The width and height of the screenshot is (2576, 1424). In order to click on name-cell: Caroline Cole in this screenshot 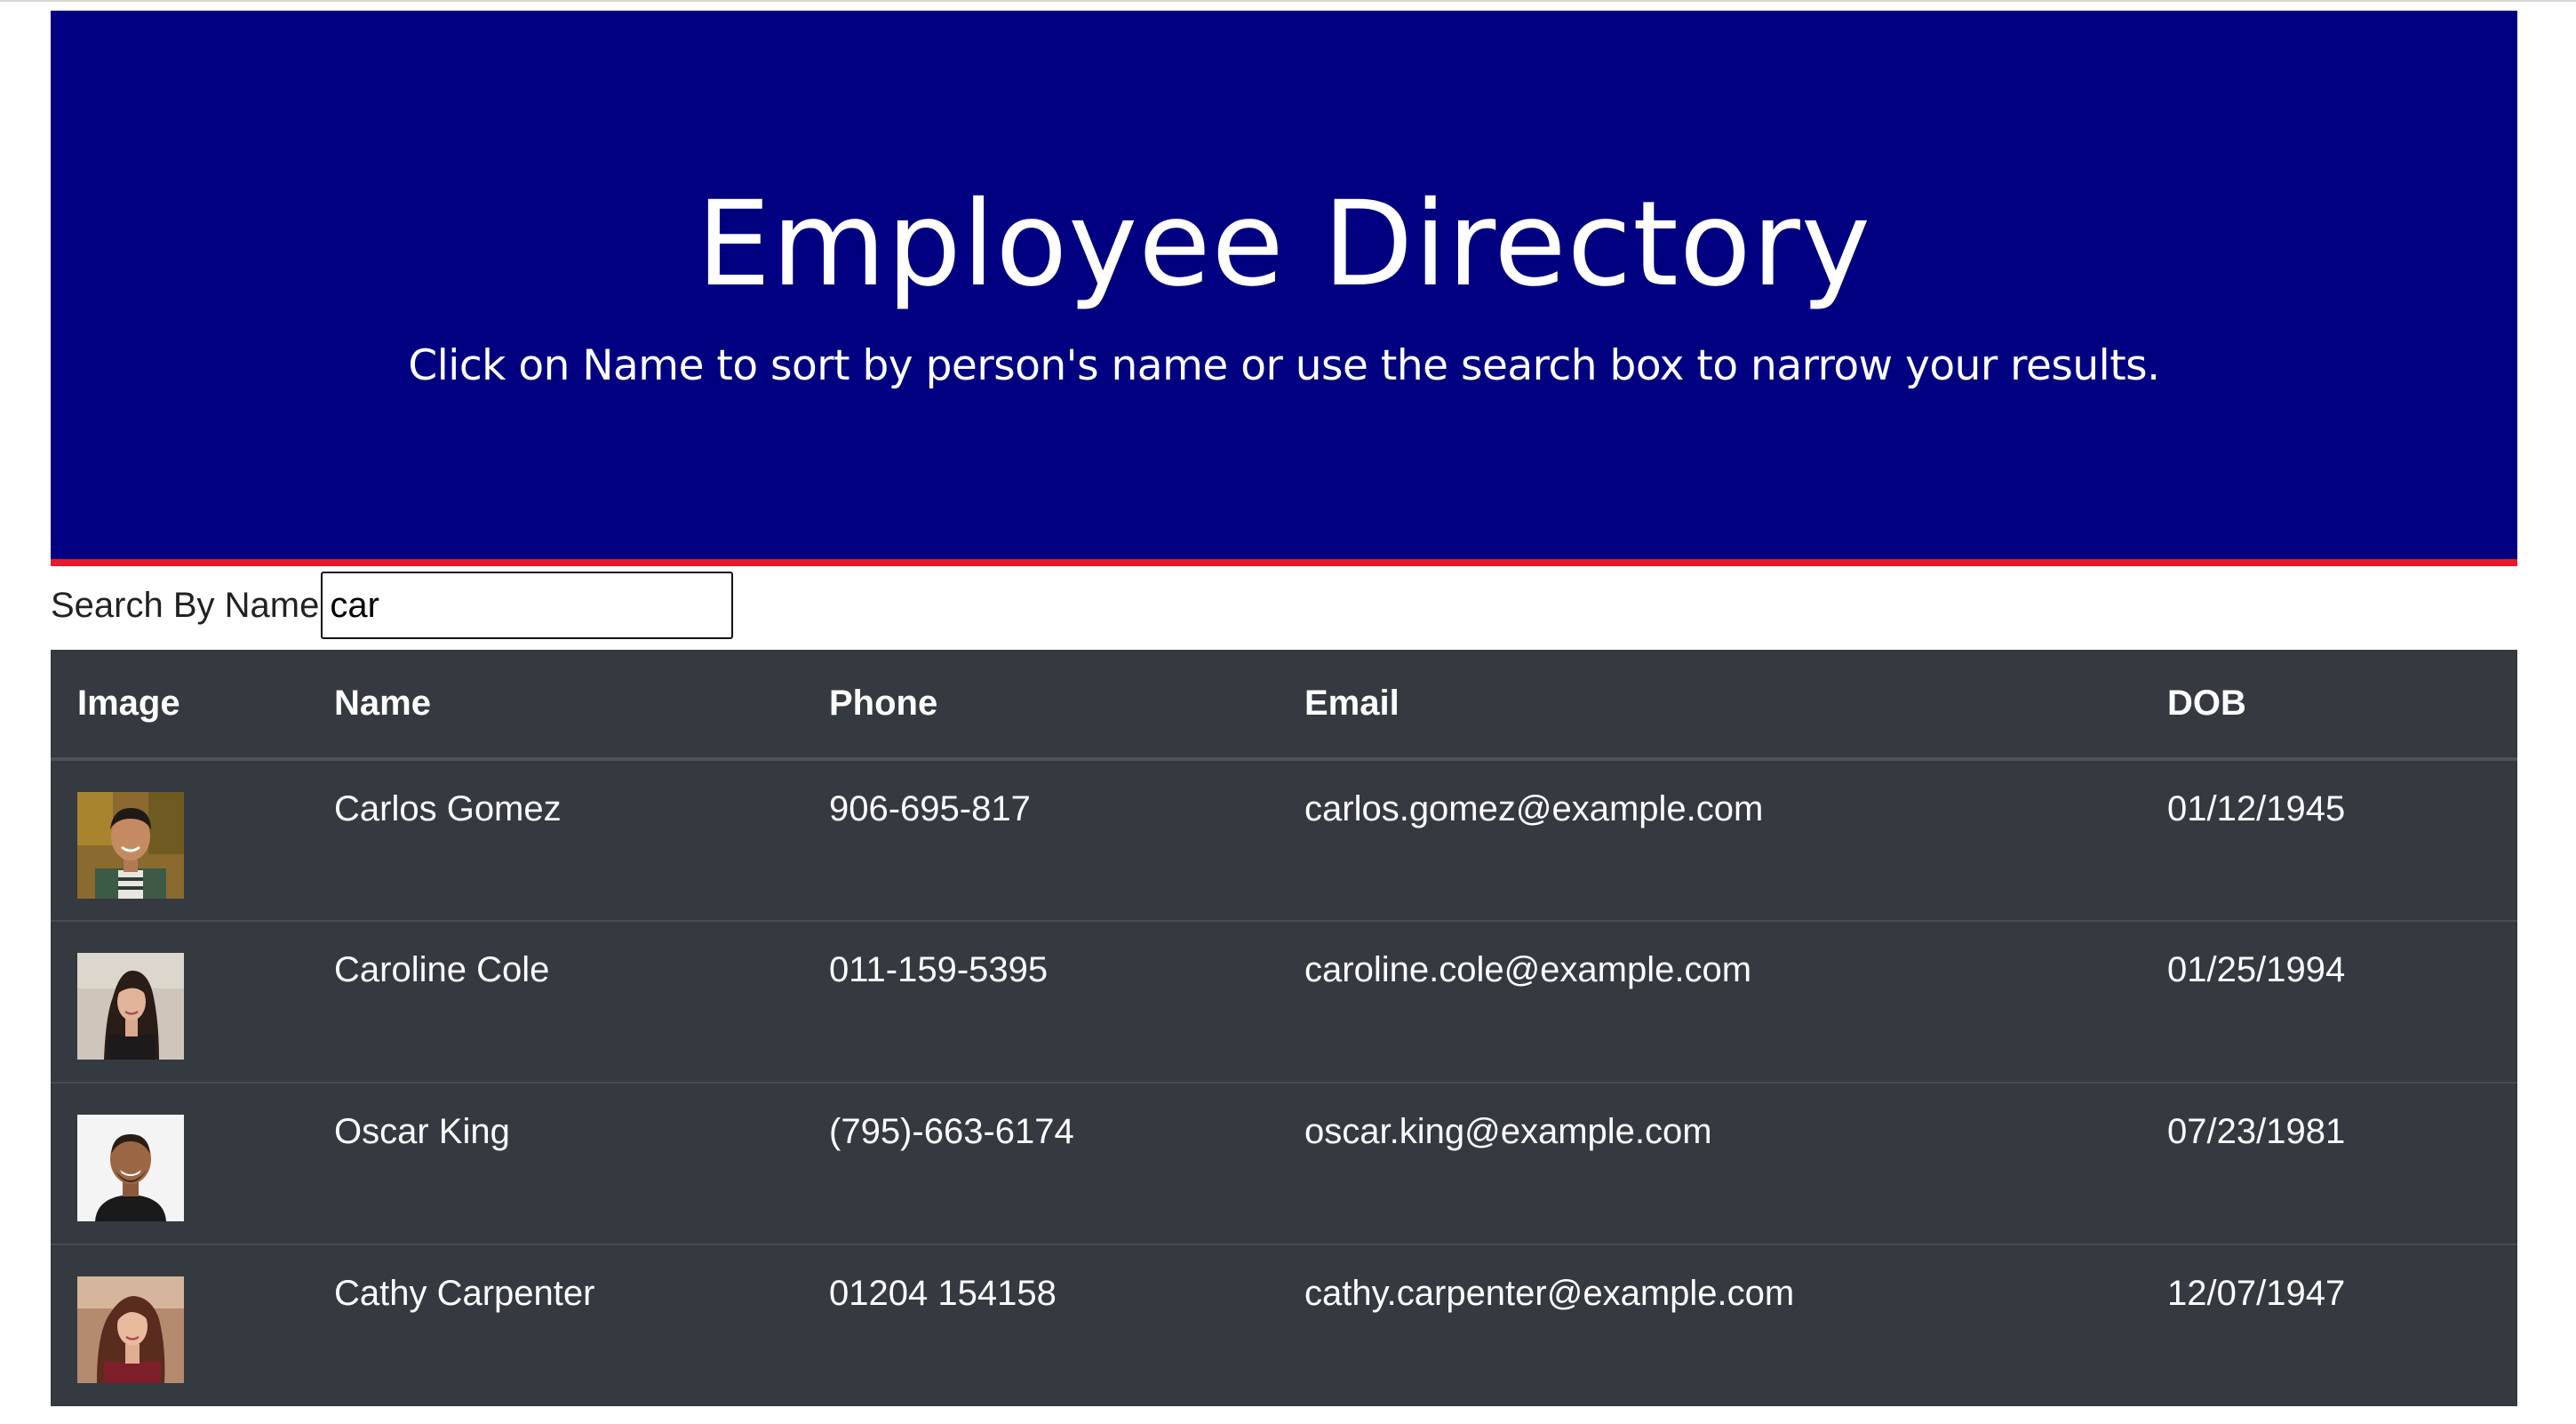, I will do `click(554, 1001)`.